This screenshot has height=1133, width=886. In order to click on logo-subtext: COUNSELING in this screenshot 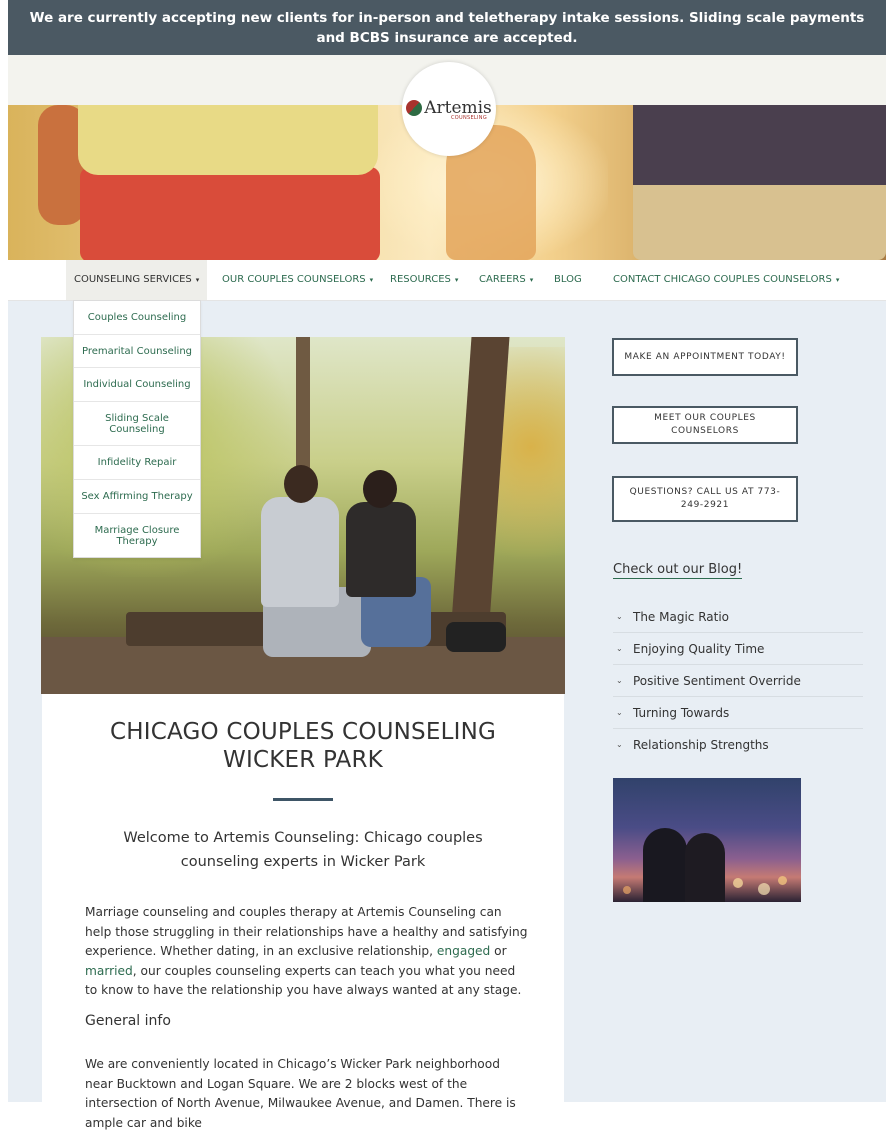, I will do `click(469, 117)`.